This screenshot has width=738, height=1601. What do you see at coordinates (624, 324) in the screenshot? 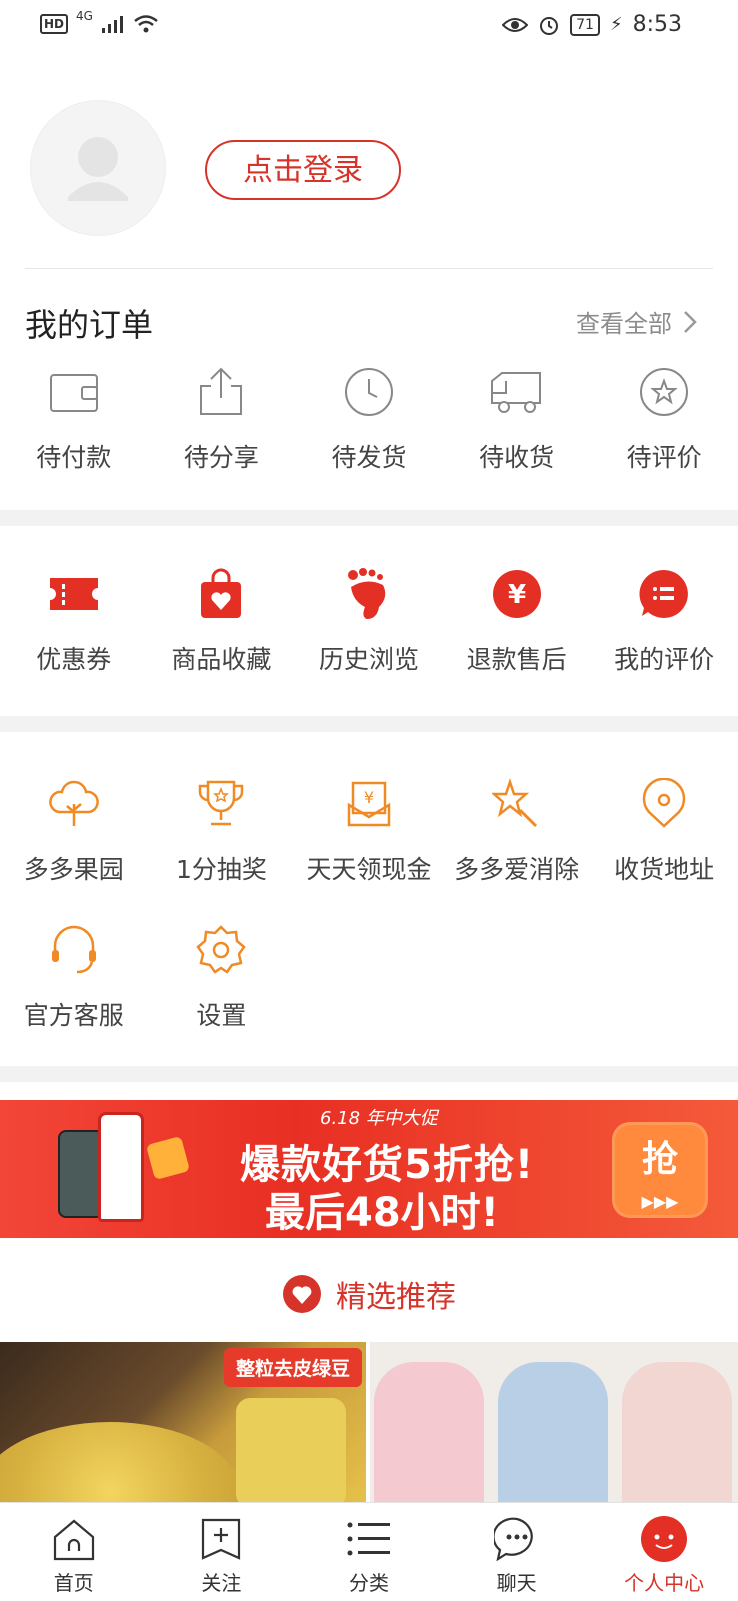
I see `view-all-label: 查看全部` at bounding box center [624, 324].